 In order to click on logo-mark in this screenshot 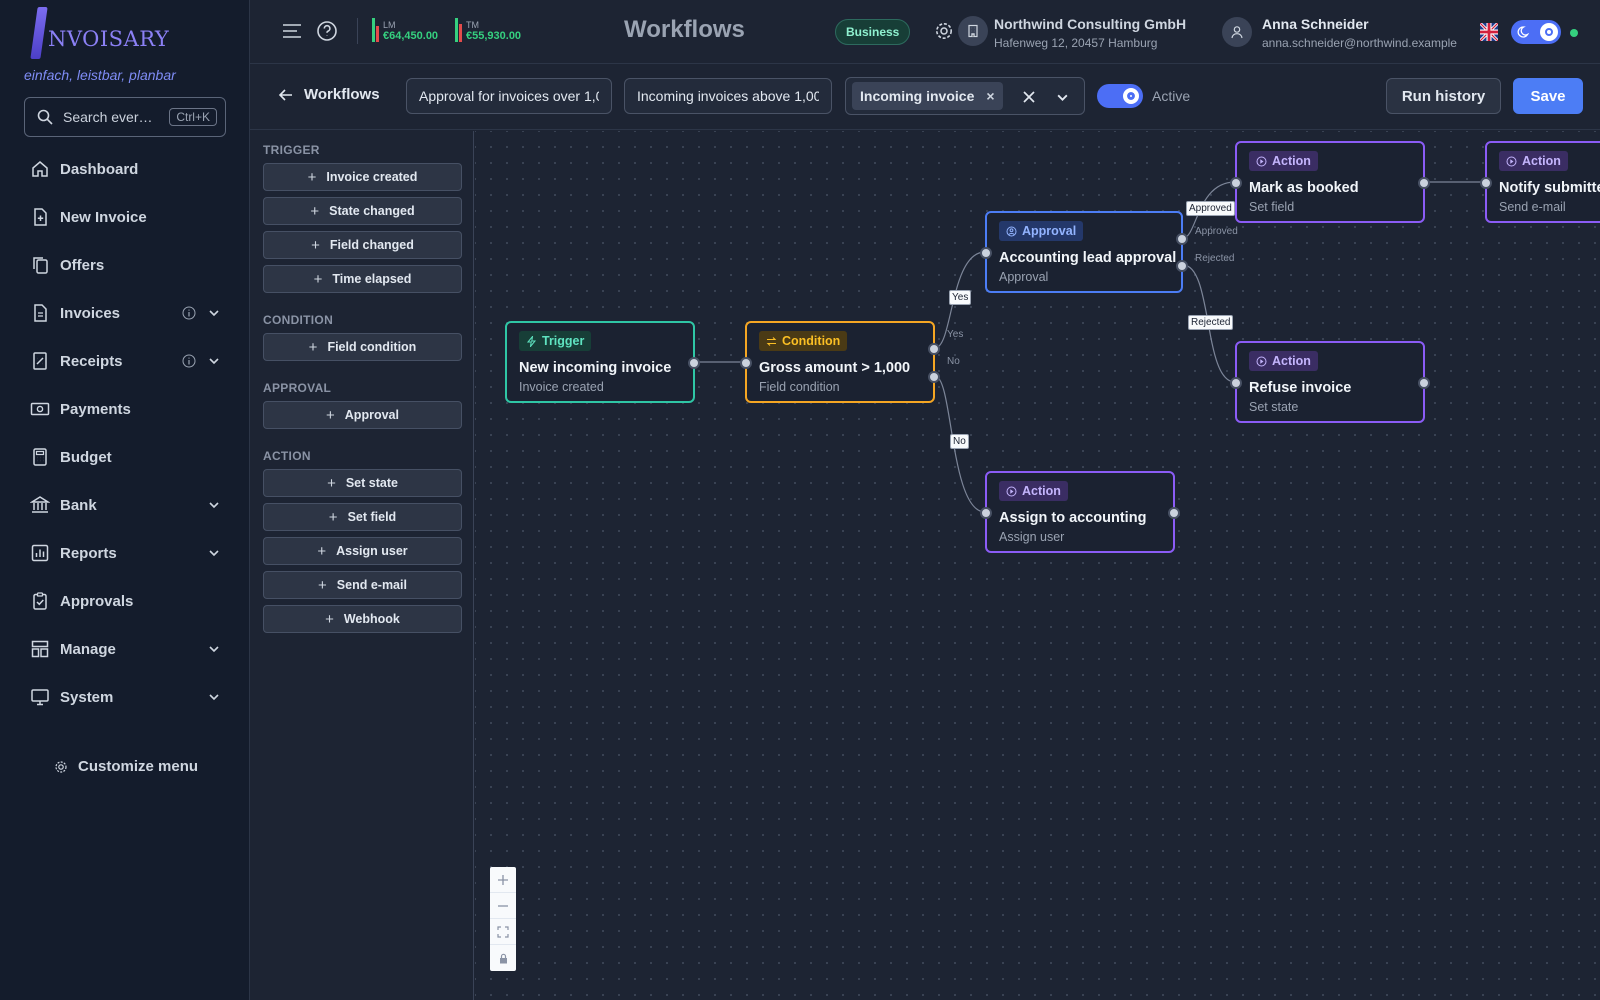, I will do `click(39, 33)`.